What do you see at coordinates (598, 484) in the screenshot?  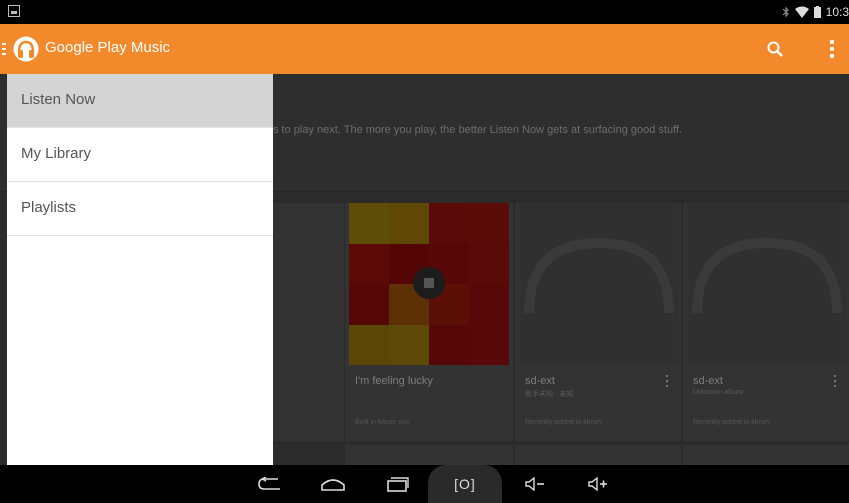 I see `volume-up-icon` at bounding box center [598, 484].